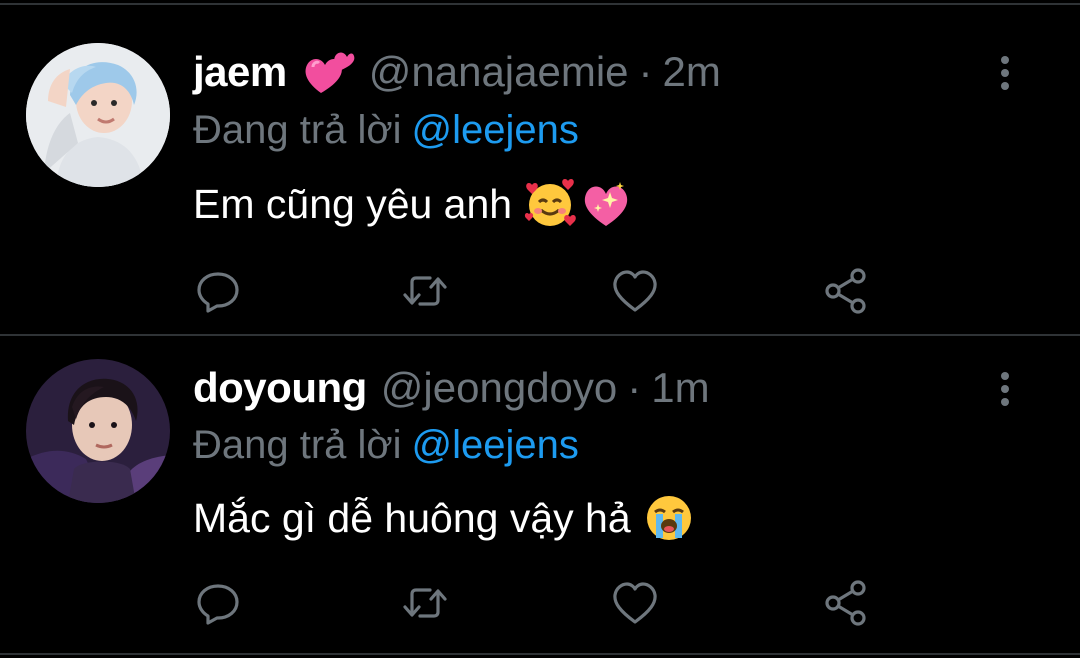  What do you see at coordinates (540, 654) in the screenshot?
I see `bottom-divider` at bounding box center [540, 654].